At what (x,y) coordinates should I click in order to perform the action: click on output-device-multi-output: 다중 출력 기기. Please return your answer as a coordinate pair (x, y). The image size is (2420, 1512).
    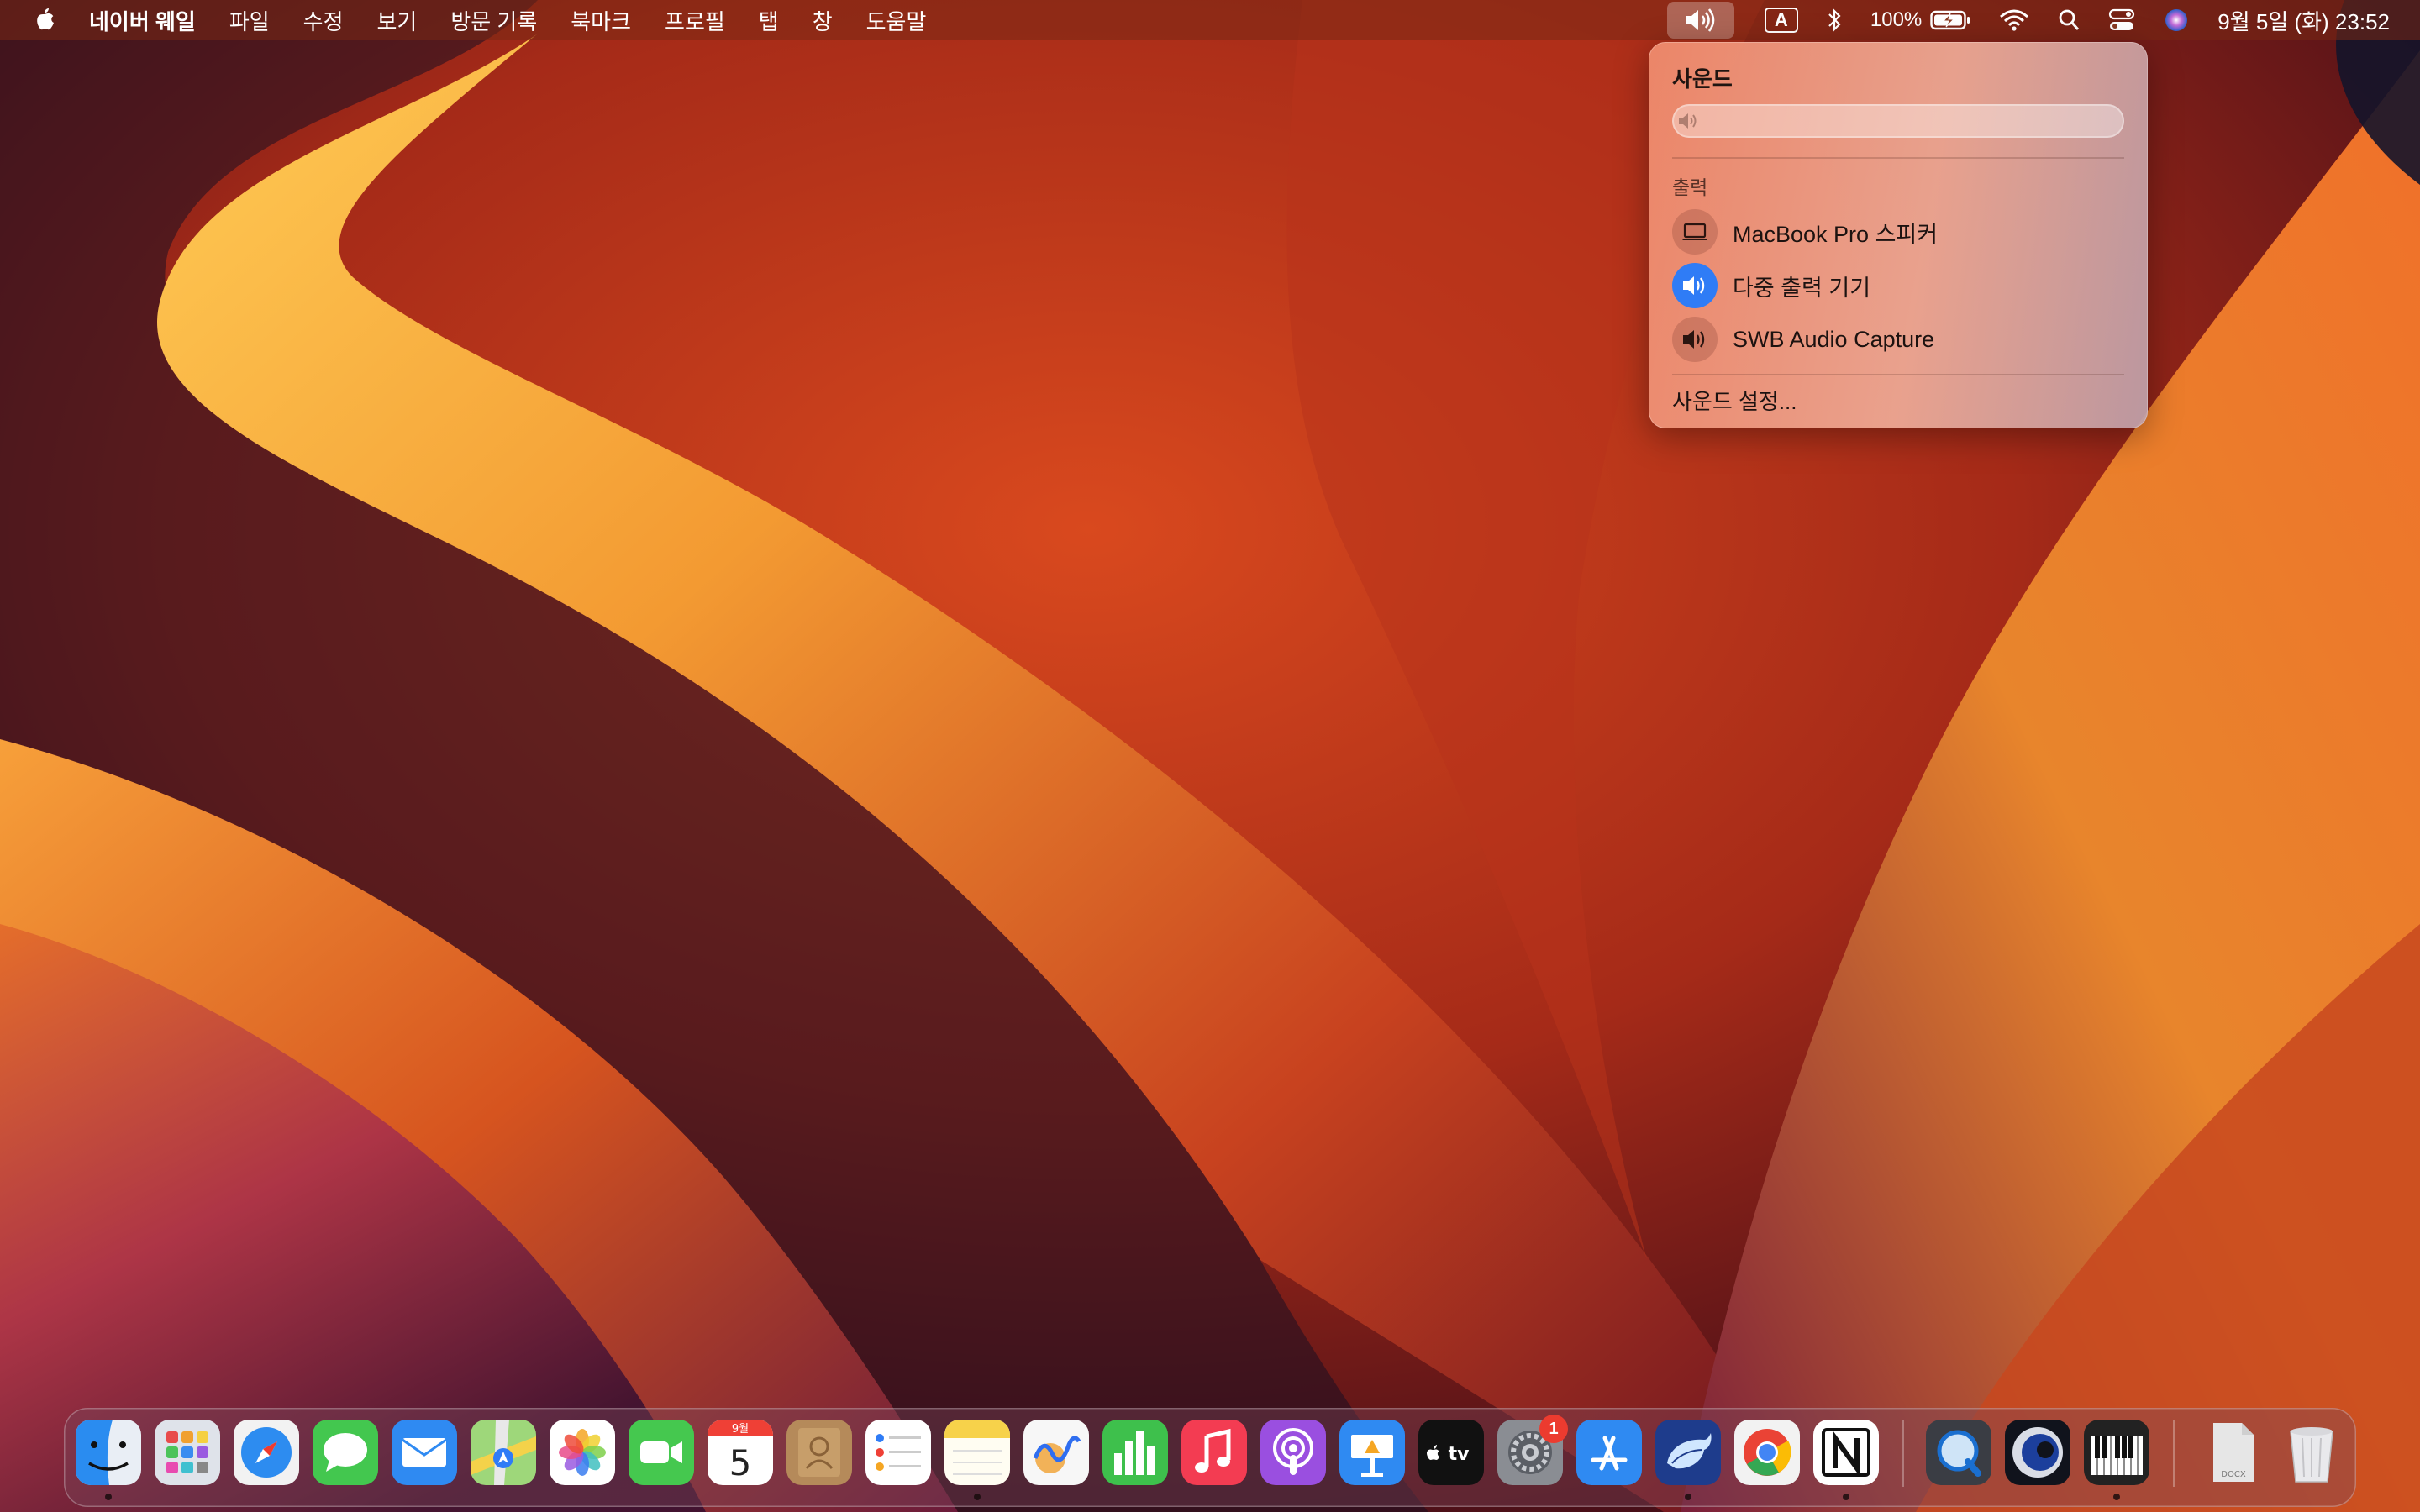
    Looking at the image, I should click on (1771, 285).